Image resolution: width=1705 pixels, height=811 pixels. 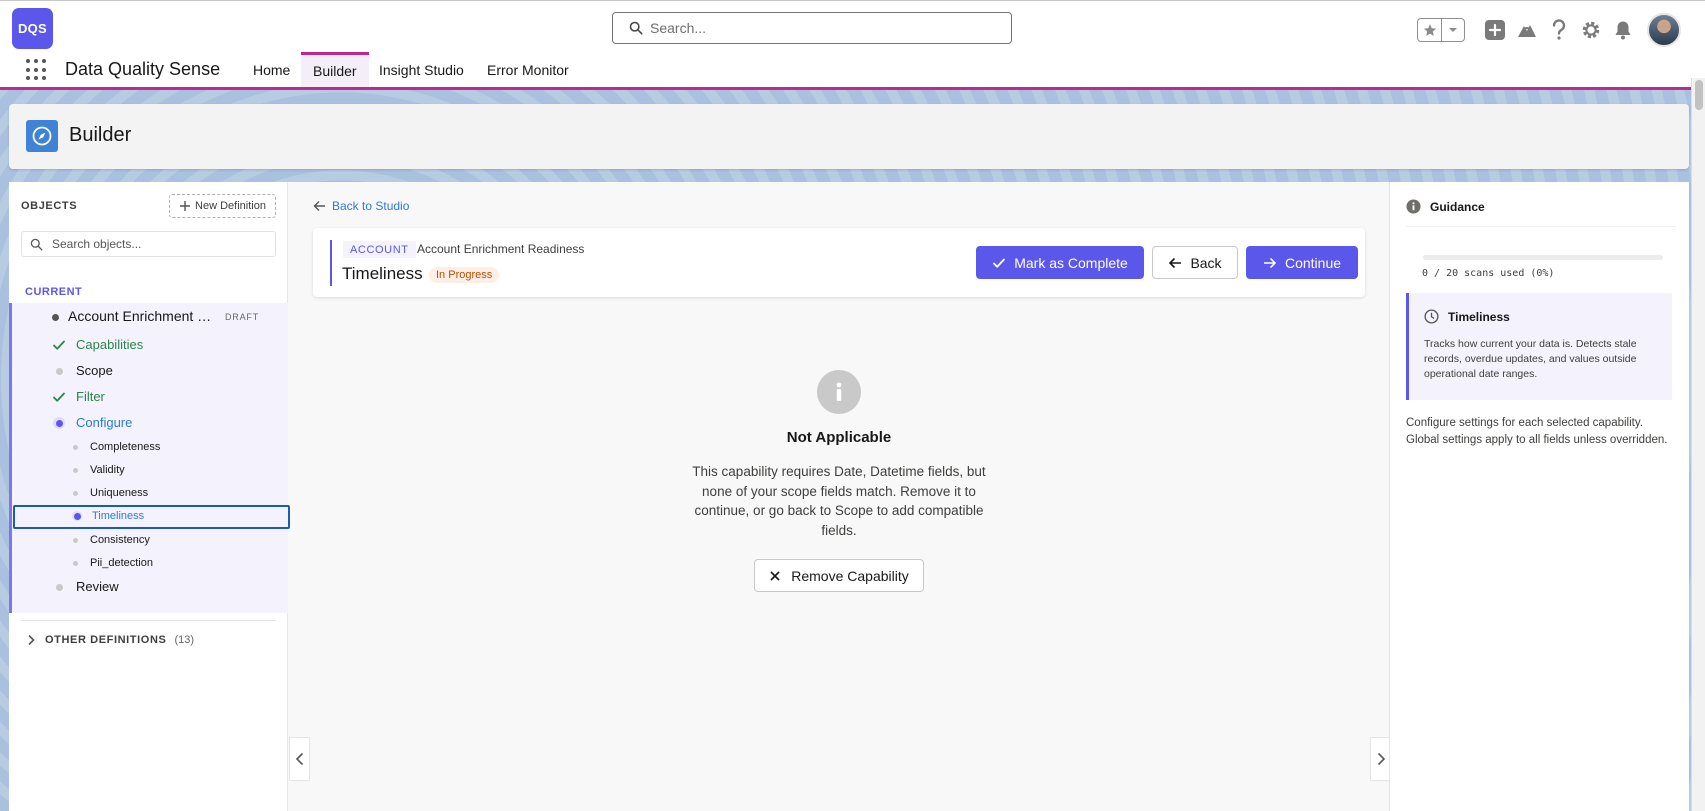 I want to click on continue-label: Continue, so click(x=1313, y=262).